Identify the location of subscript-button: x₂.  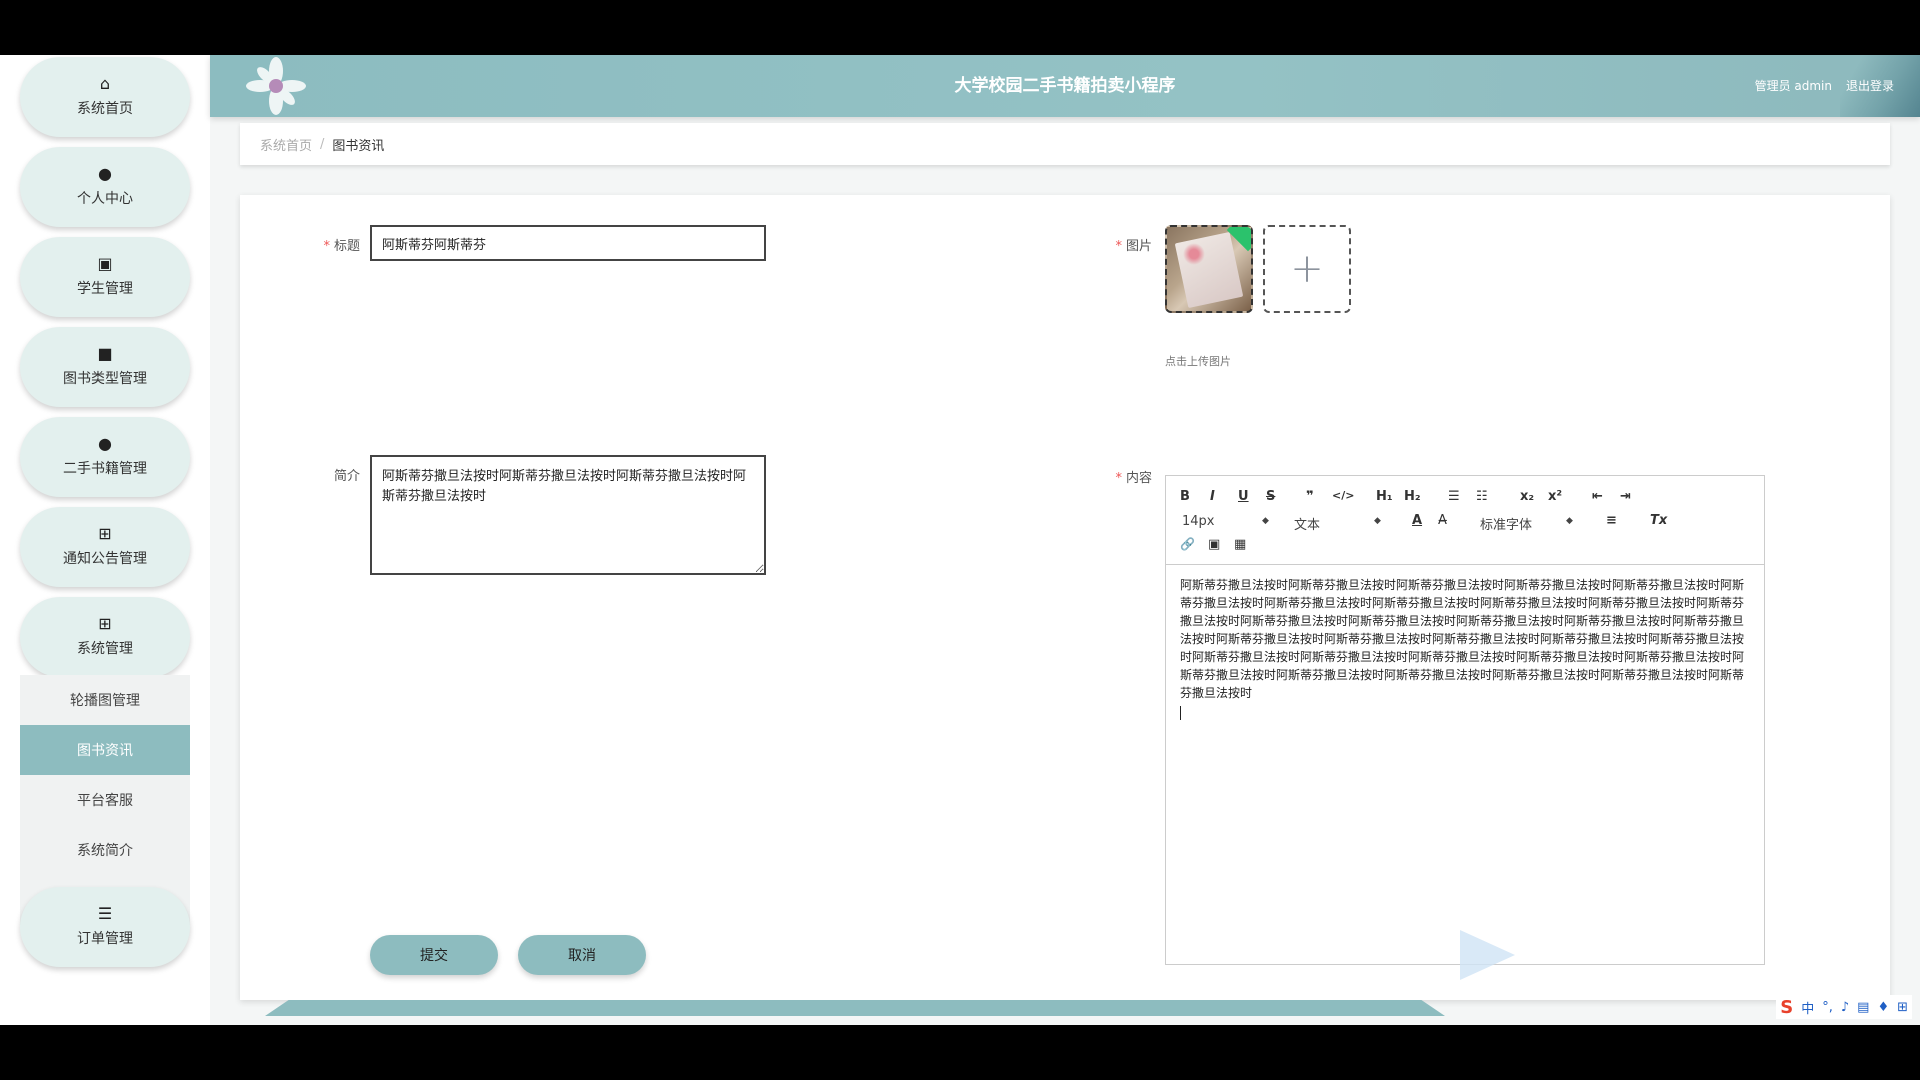
(1527, 496).